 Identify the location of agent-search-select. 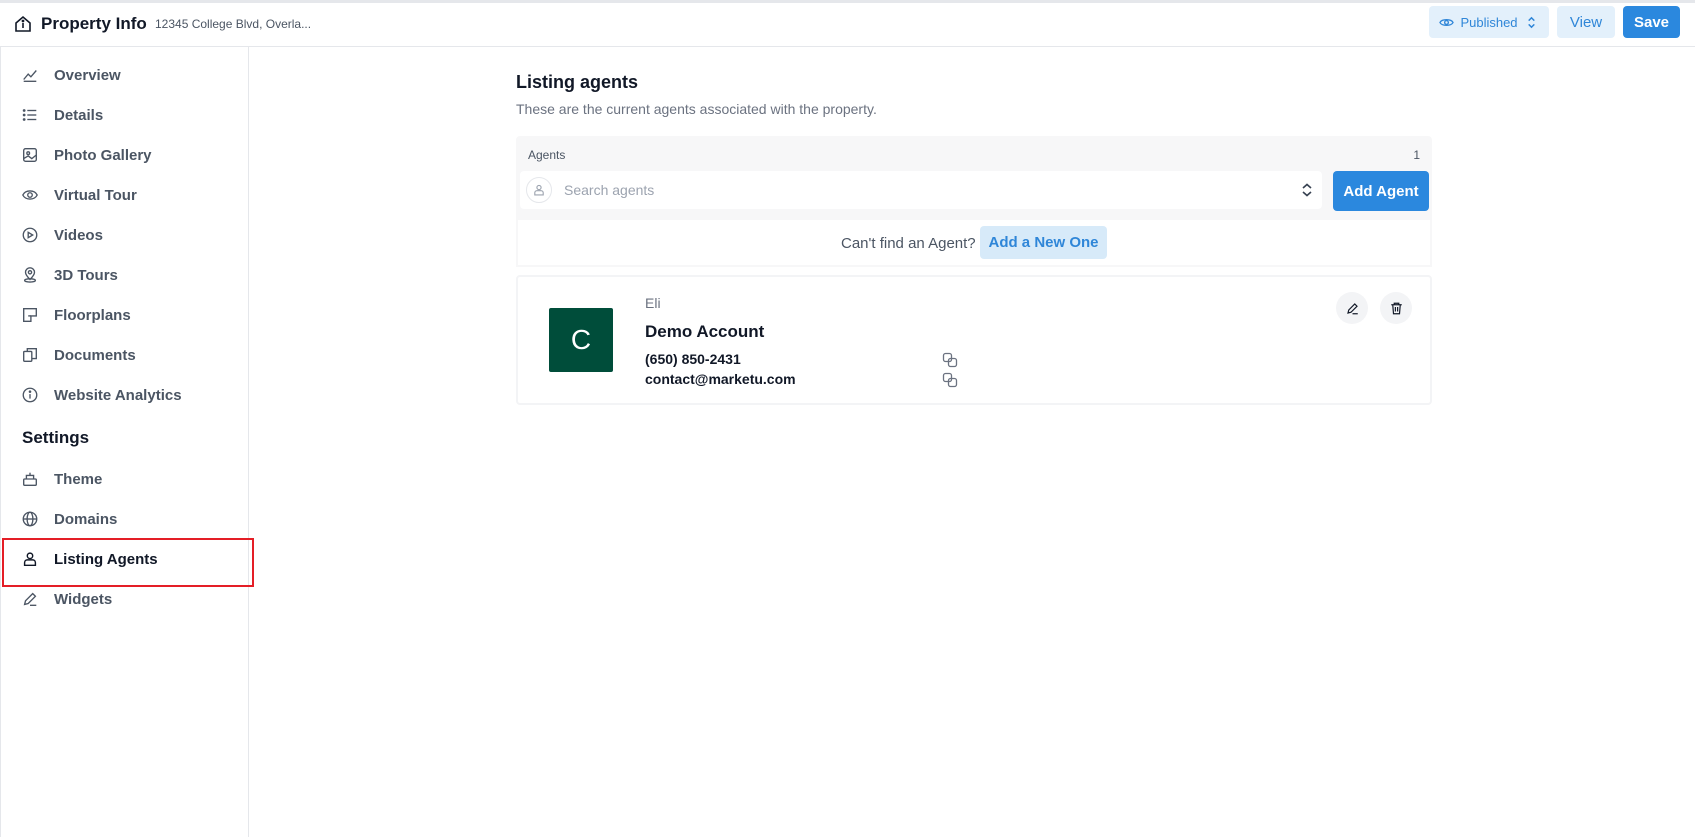
(921, 190).